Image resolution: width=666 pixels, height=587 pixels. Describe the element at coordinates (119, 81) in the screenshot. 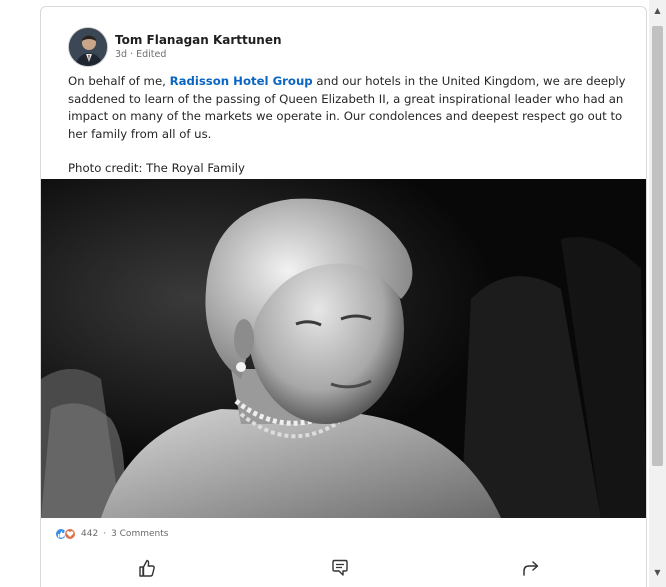

I see `post-text-intro: On behalf of me,` at that location.